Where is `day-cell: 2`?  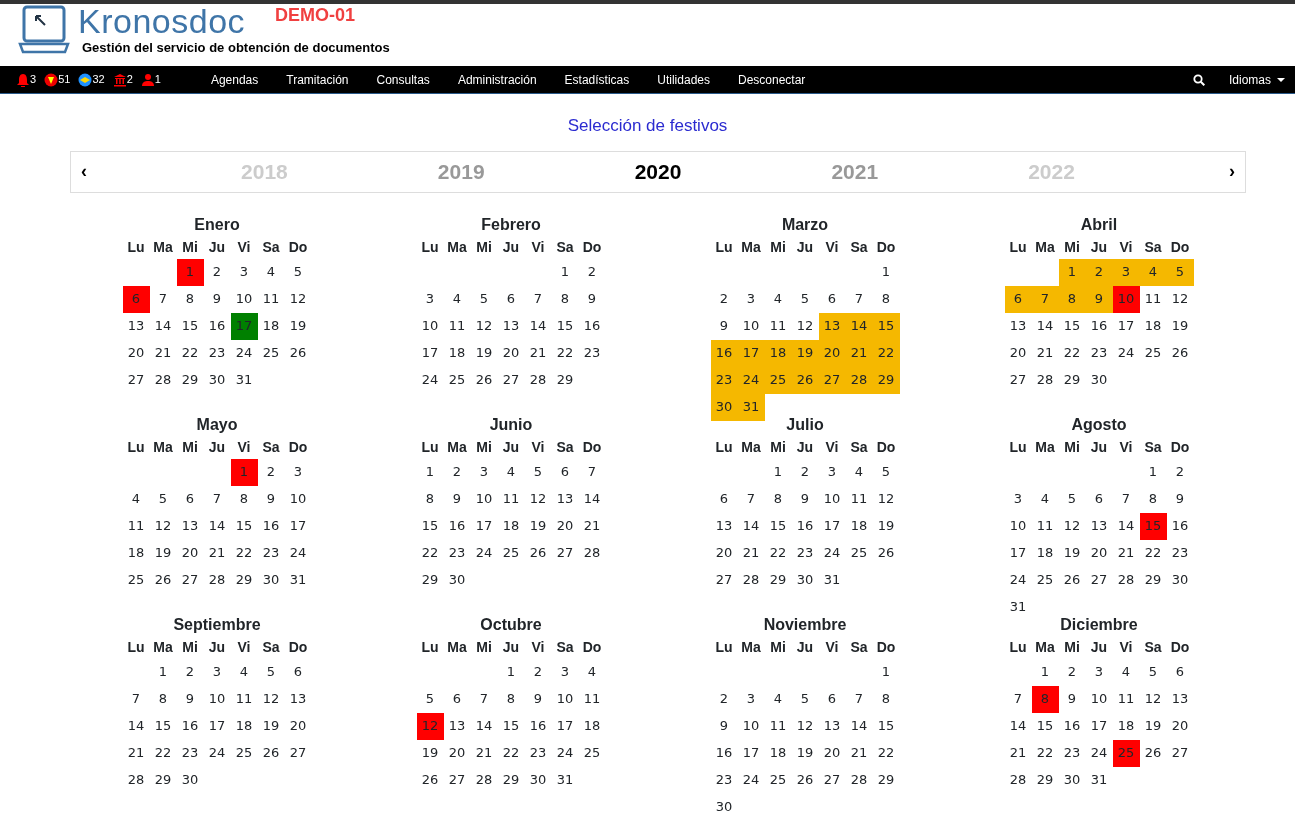
day-cell: 2 is located at coordinates (724, 699).